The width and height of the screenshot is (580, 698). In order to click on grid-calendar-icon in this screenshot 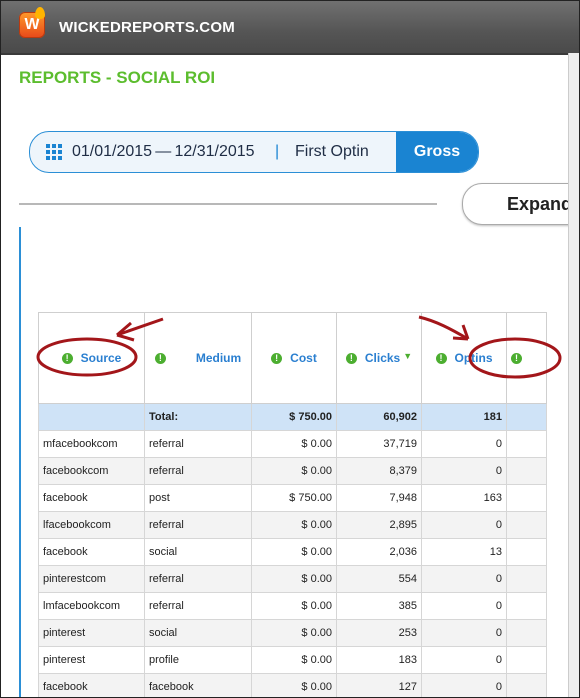, I will do `click(54, 152)`.